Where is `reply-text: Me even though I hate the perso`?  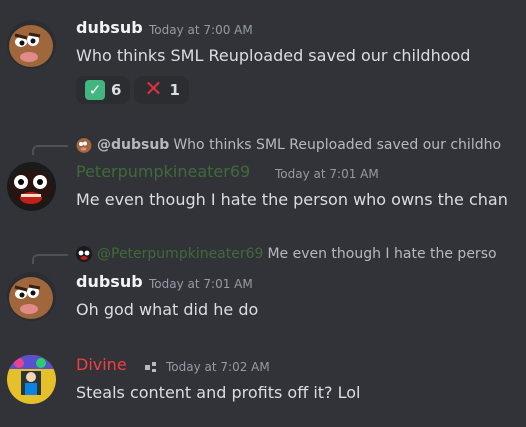
reply-text: Me even though I hate the perso is located at coordinates (382, 254).